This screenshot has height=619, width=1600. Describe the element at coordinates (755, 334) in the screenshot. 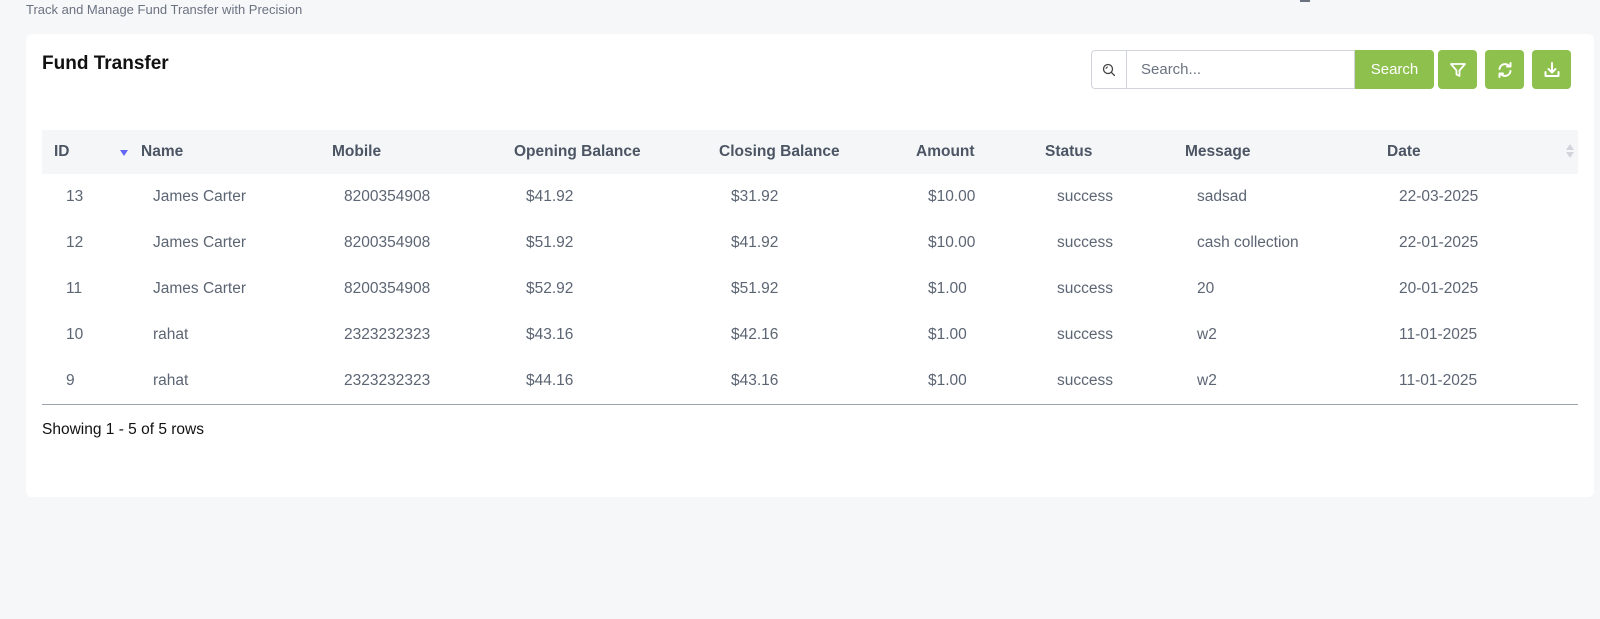

I see `cell-closing-balance: $42.16` at that location.